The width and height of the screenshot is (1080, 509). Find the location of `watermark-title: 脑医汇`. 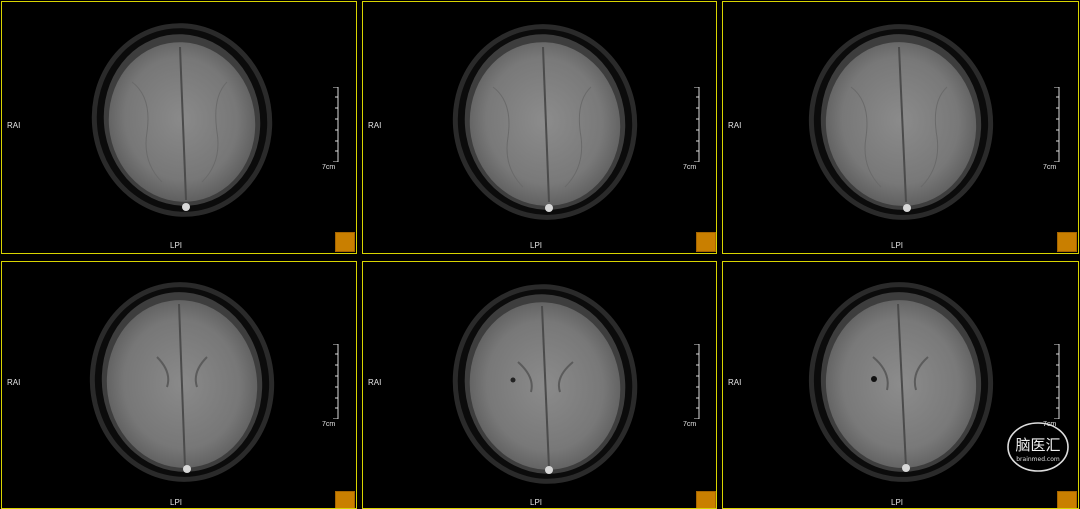

watermark-title: 脑医汇 is located at coordinates (1037, 445).